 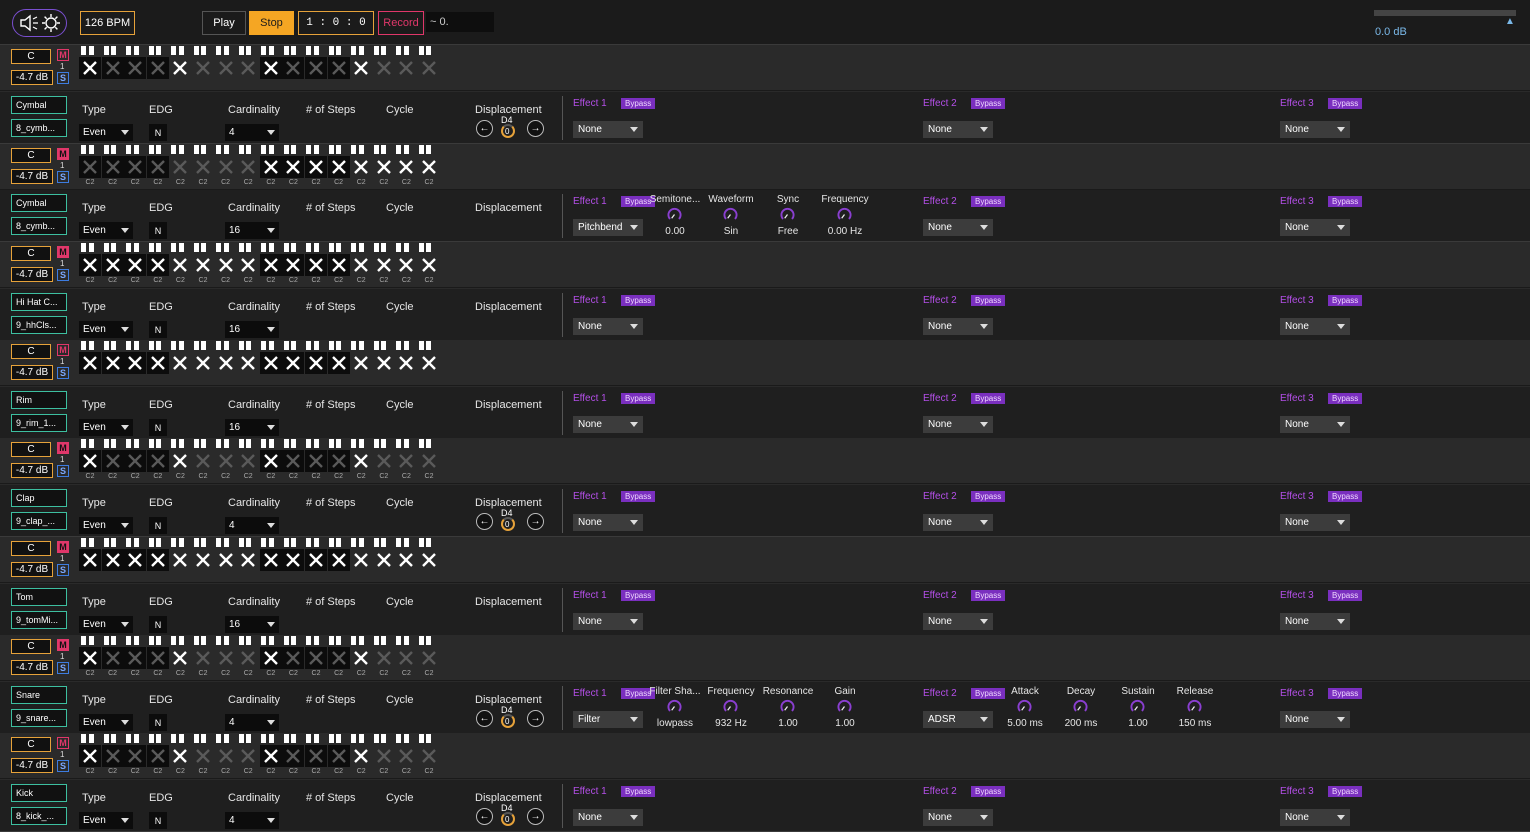 I want to click on track-name: Clap, so click(x=39, y=498).